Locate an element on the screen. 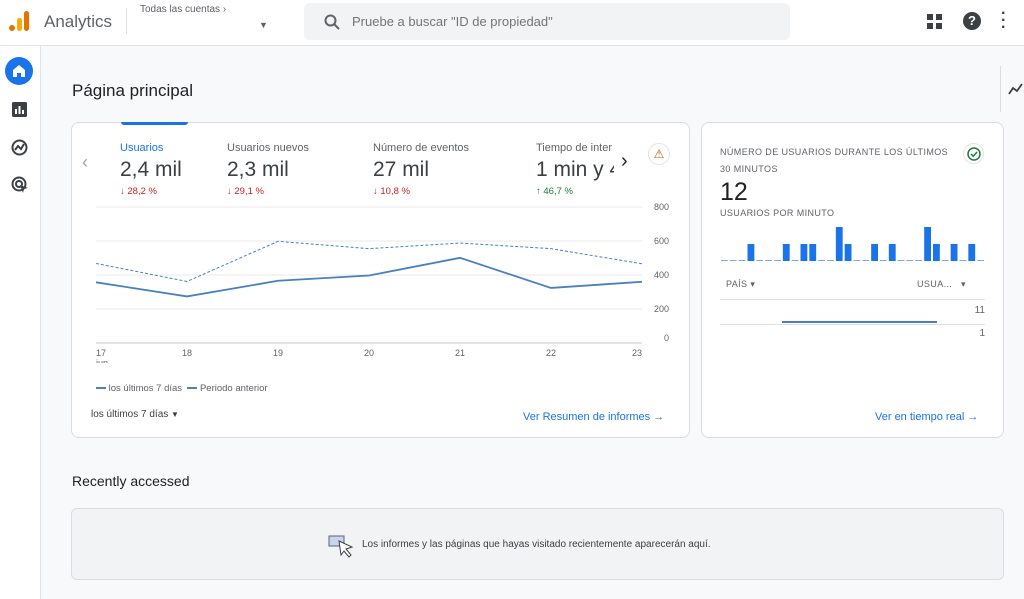 The image size is (1024, 599). metric-delta-value: 29,1 % is located at coordinates (249, 191).